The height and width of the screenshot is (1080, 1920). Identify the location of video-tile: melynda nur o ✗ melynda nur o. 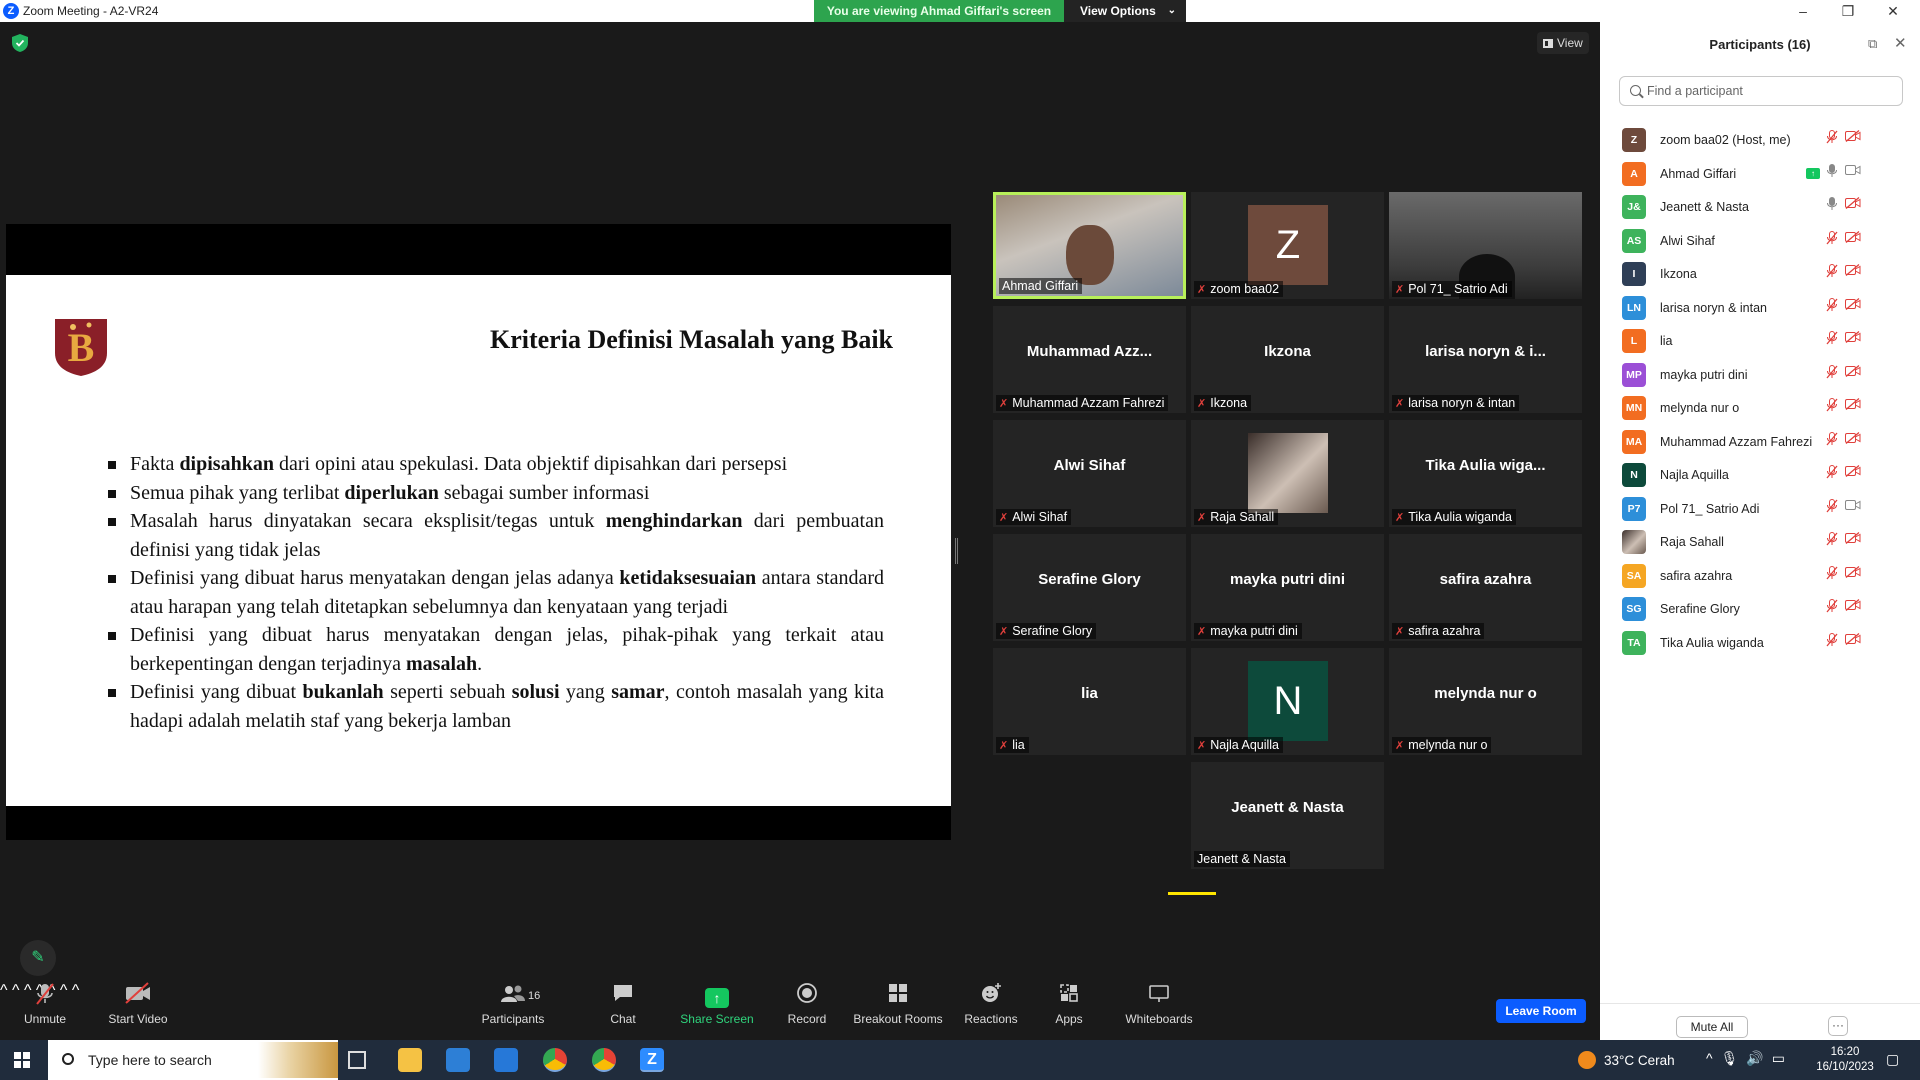
(1485, 701).